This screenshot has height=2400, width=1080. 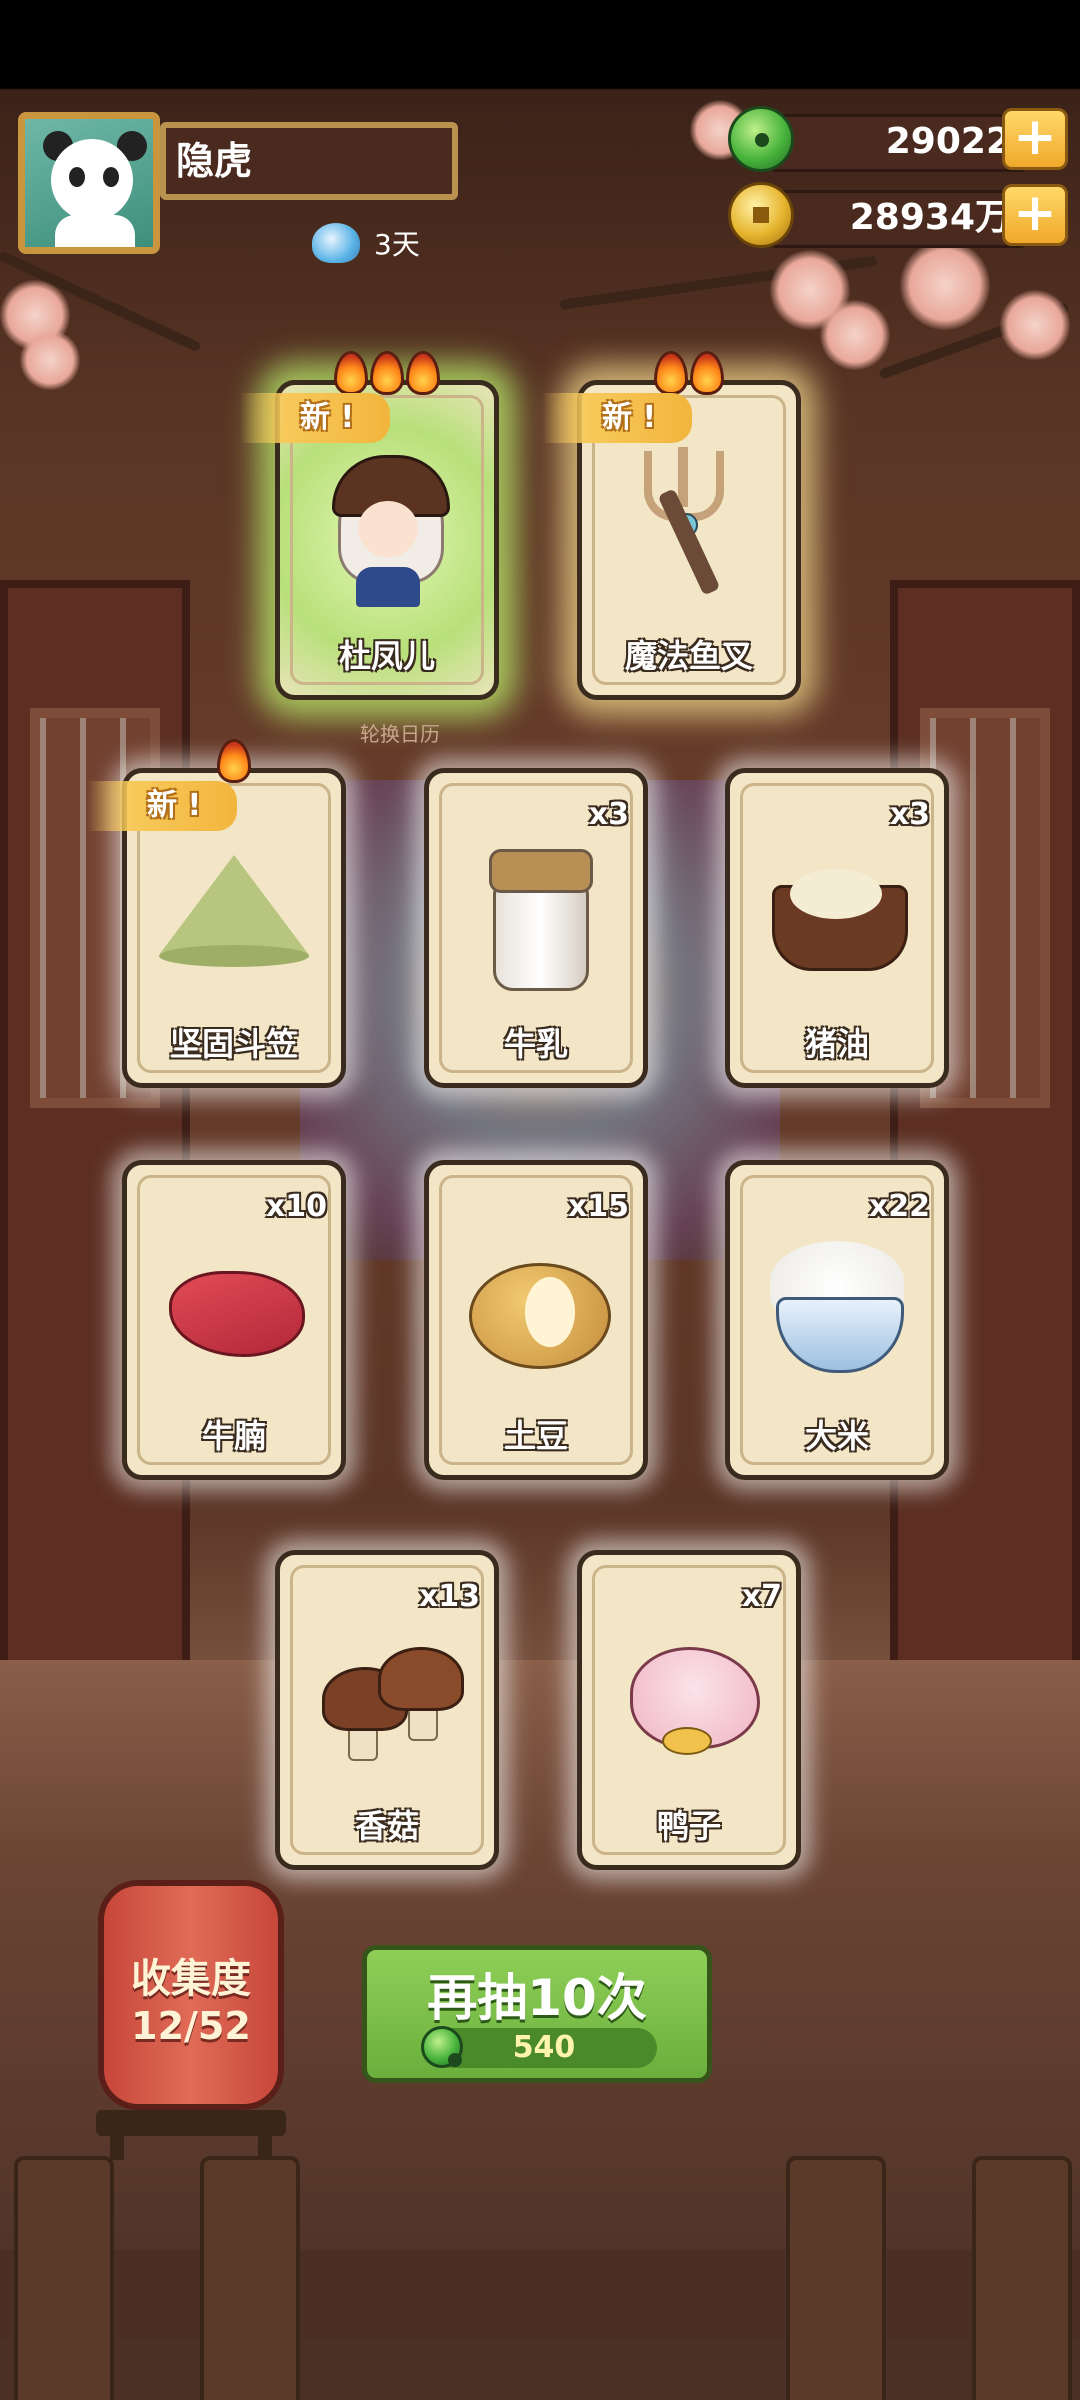 I want to click on reward-card: x3 猪油, so click(x=837, y=928).